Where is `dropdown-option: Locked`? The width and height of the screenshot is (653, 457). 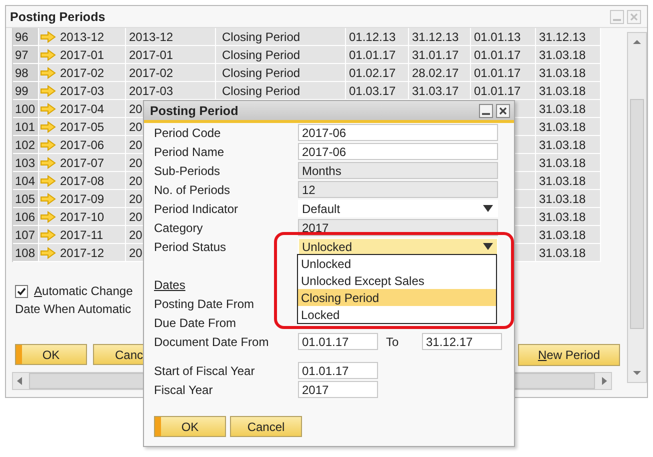 dropdown-option: Locked is located at coordinates (397, 314).